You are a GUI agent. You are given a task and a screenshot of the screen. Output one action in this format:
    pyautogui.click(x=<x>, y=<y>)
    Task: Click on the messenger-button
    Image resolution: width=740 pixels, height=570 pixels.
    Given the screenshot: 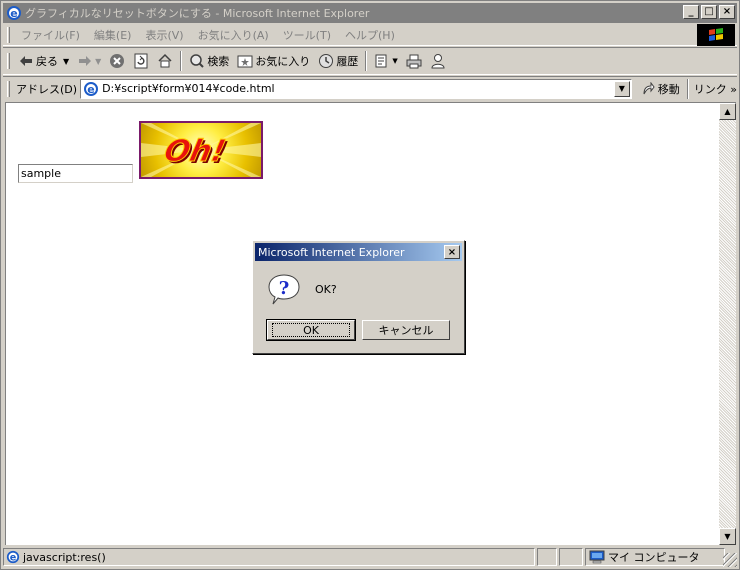 What is the action you would take?
    pyautogui.click(x=438, y=61)
    